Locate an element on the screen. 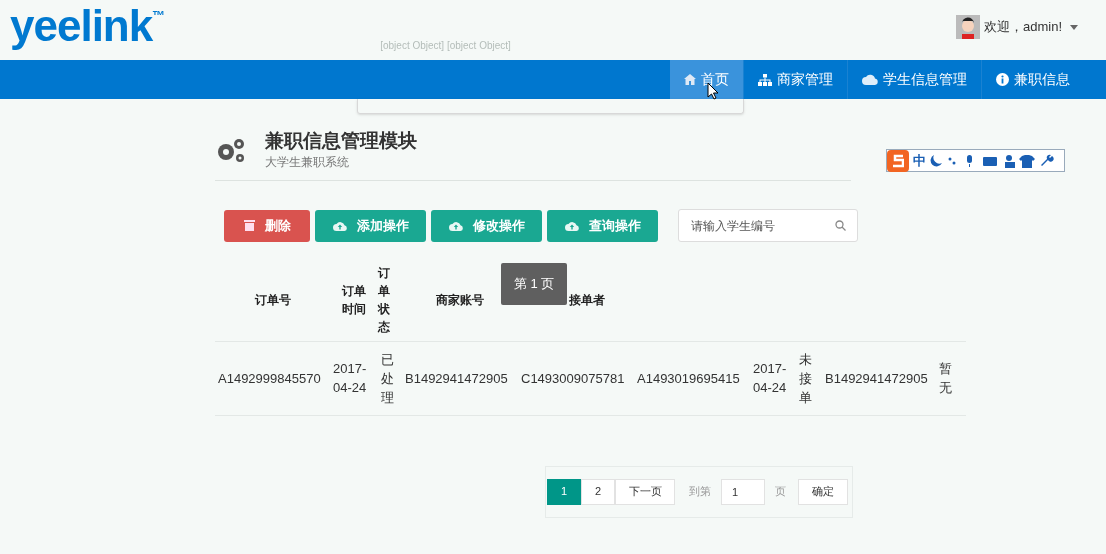 The image size is (1106, 554). column-header: 订单状态 is located at coordinates (384, 301).